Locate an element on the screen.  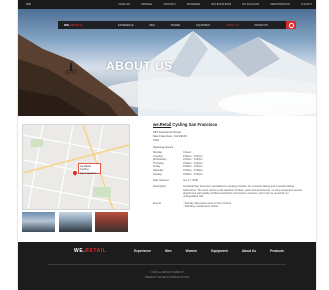
map-bubble-line2: San Francisco is located at coordinates (88, 173).